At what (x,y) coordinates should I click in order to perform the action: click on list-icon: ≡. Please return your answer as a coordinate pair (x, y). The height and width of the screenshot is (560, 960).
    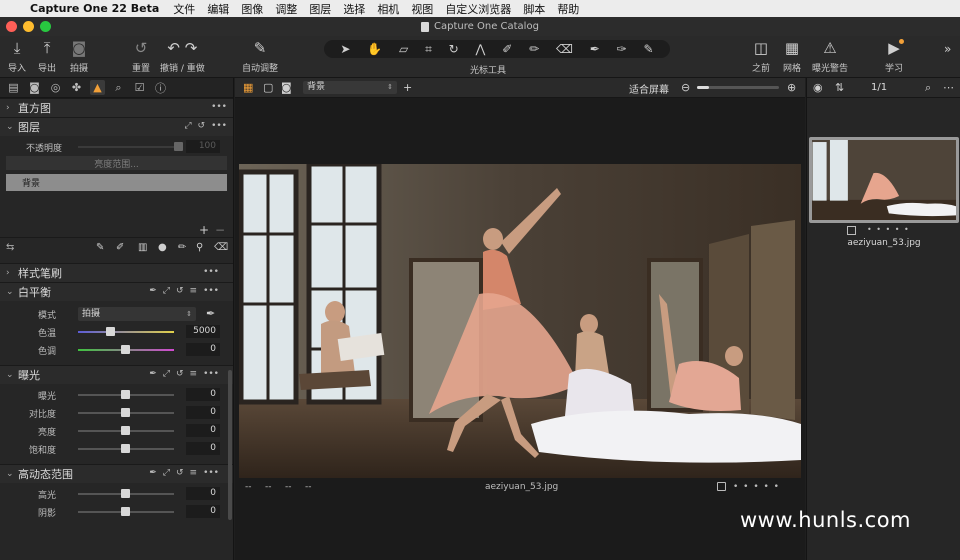
    Looking at the image, I should click on (194, 374).